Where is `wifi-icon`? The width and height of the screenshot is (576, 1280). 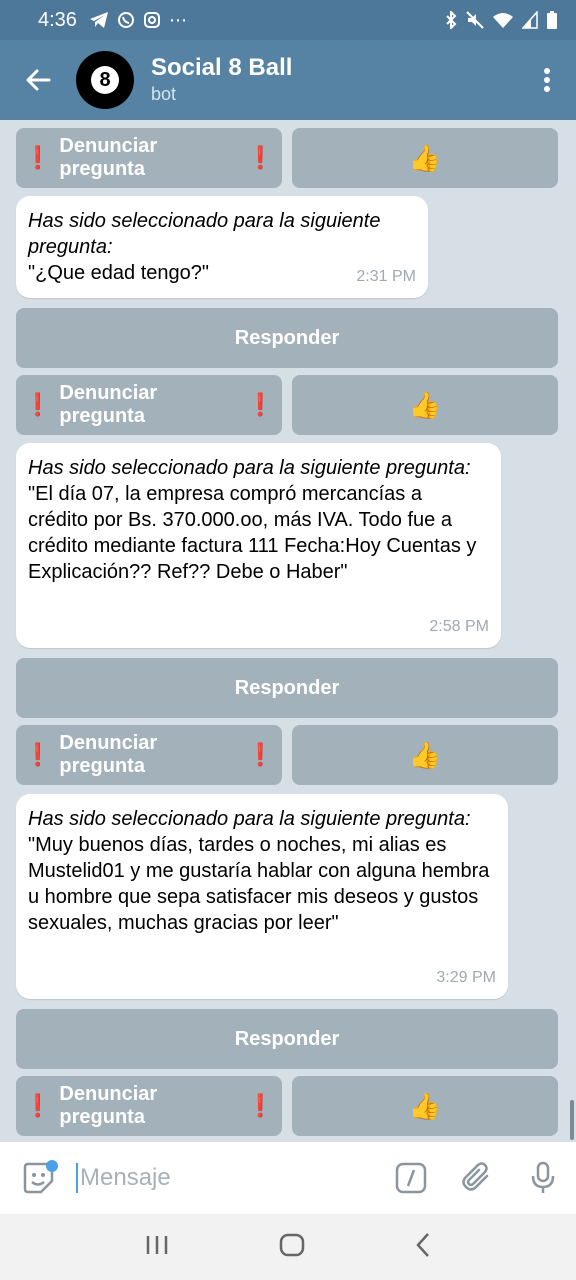 wifi-icon is located at coordinates (503, 20).